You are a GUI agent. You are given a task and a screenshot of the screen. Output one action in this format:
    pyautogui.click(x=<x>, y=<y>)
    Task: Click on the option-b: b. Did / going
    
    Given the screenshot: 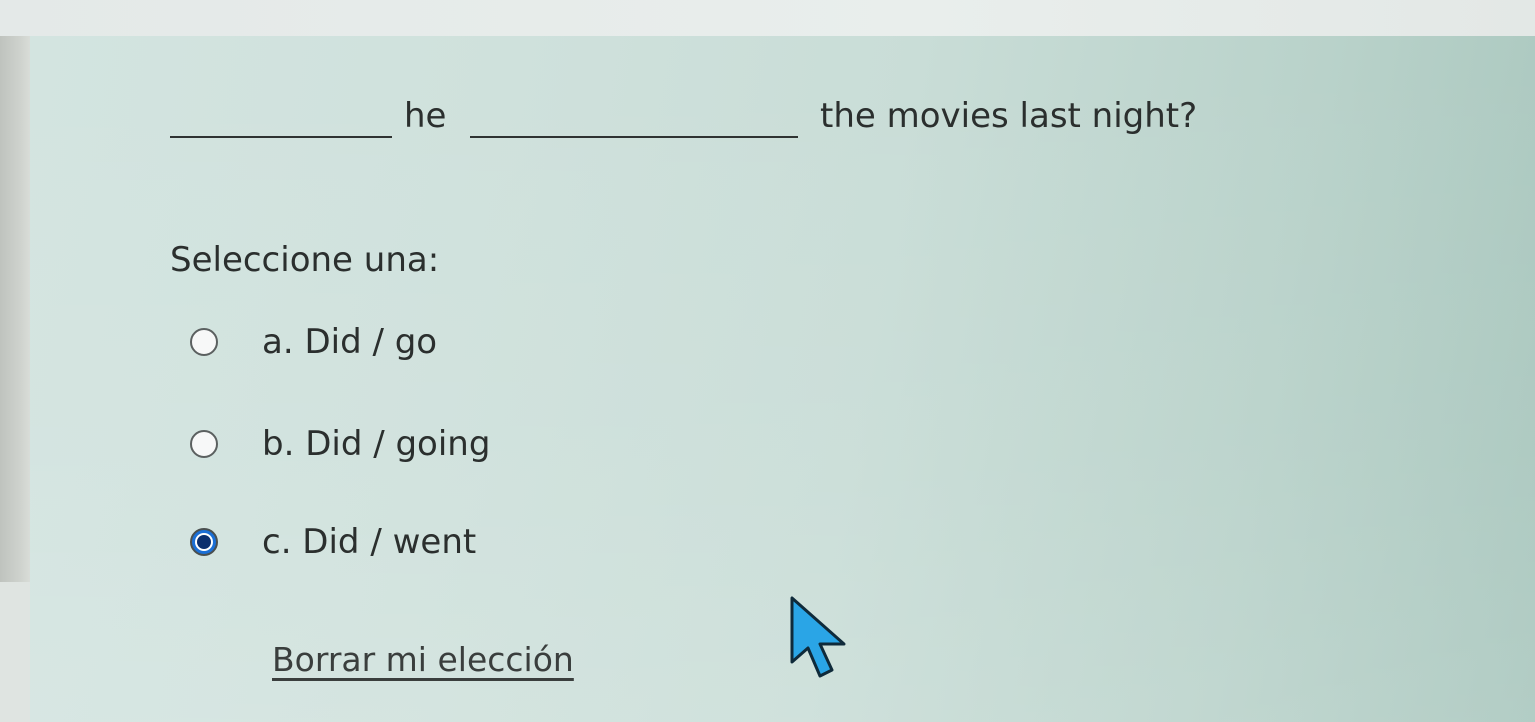 What is the action you would take?
    pyautogui.click(x=400, y=449)
    